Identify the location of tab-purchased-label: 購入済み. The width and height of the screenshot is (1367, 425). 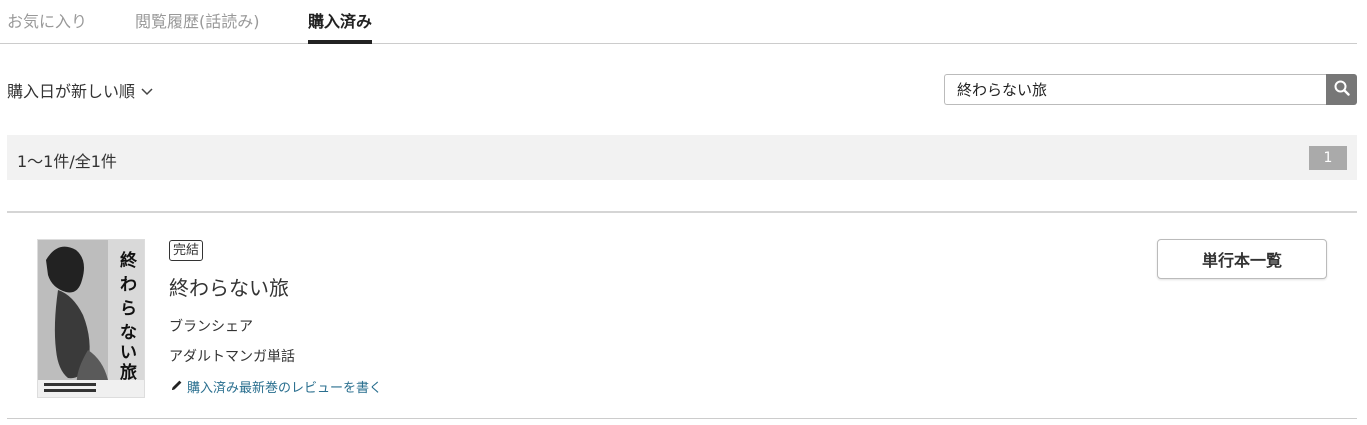
(340, 21).